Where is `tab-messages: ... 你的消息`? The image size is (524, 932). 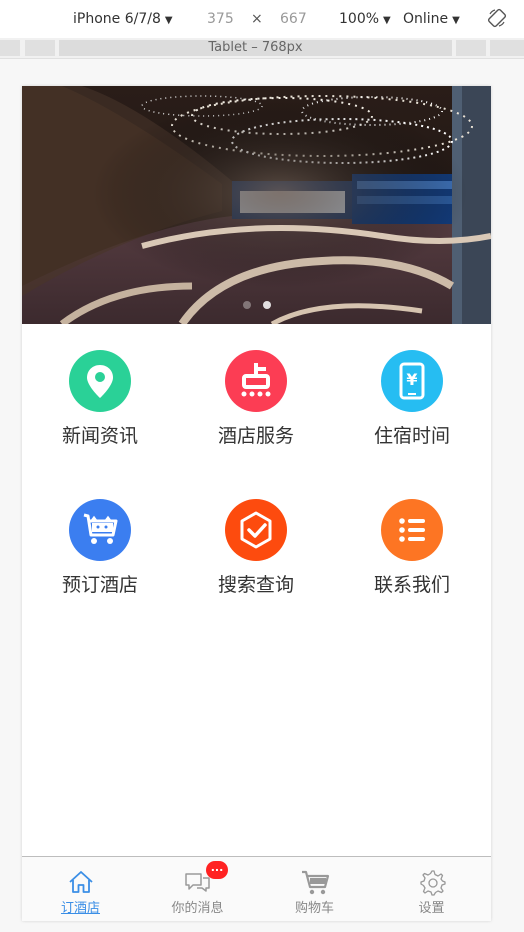 tab-messages: ... 你的消息 is located at coordinates (197, 889).